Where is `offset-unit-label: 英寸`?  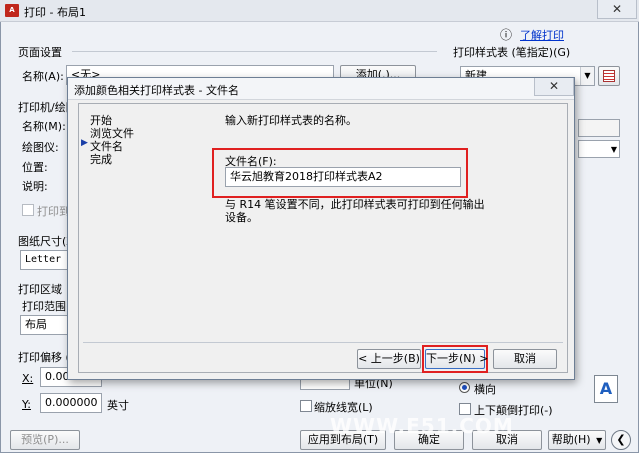
offset-unit-label: 英寸 is located at coordinates (118, 405).